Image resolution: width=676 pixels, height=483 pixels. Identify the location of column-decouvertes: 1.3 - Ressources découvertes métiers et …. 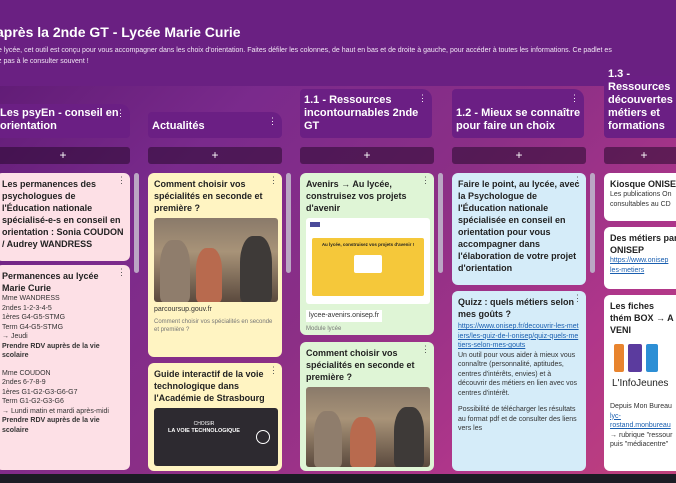
(640, 103).